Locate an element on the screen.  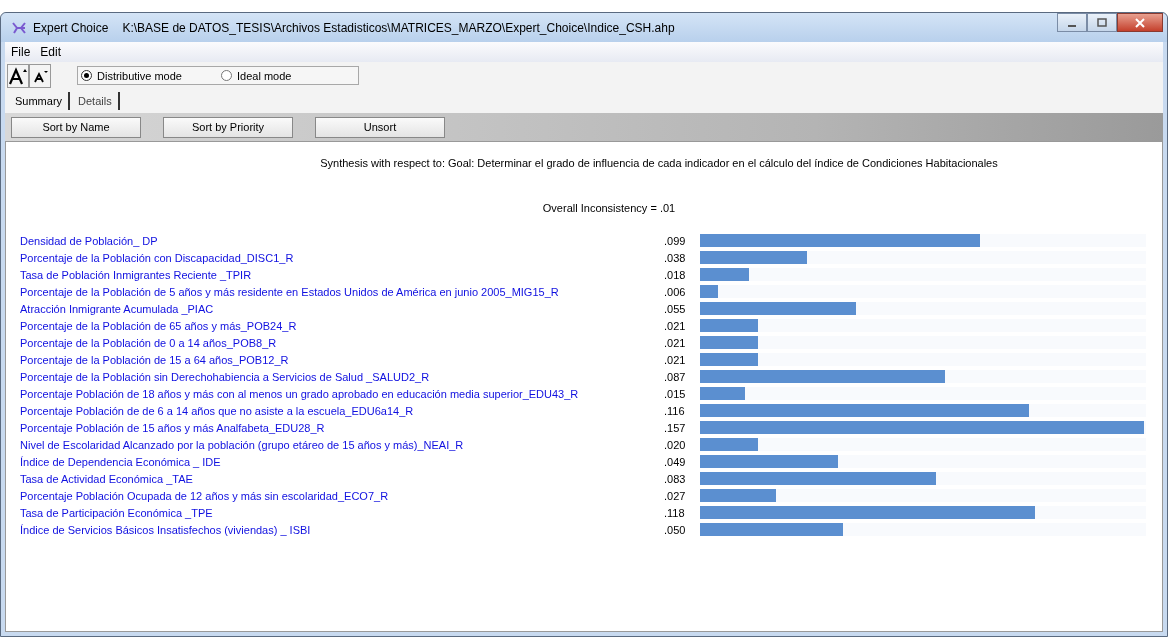
sort-button: Sort by Priority is located at coordinates (228, 127).